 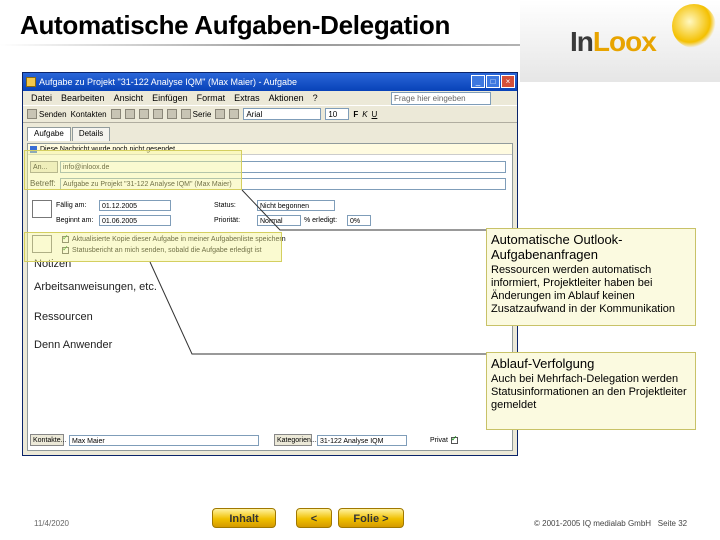 What do you see at coordinates (672, 523) in the screenshot?
I see `page-number: Seite 32` at bounding box center [672, 523].